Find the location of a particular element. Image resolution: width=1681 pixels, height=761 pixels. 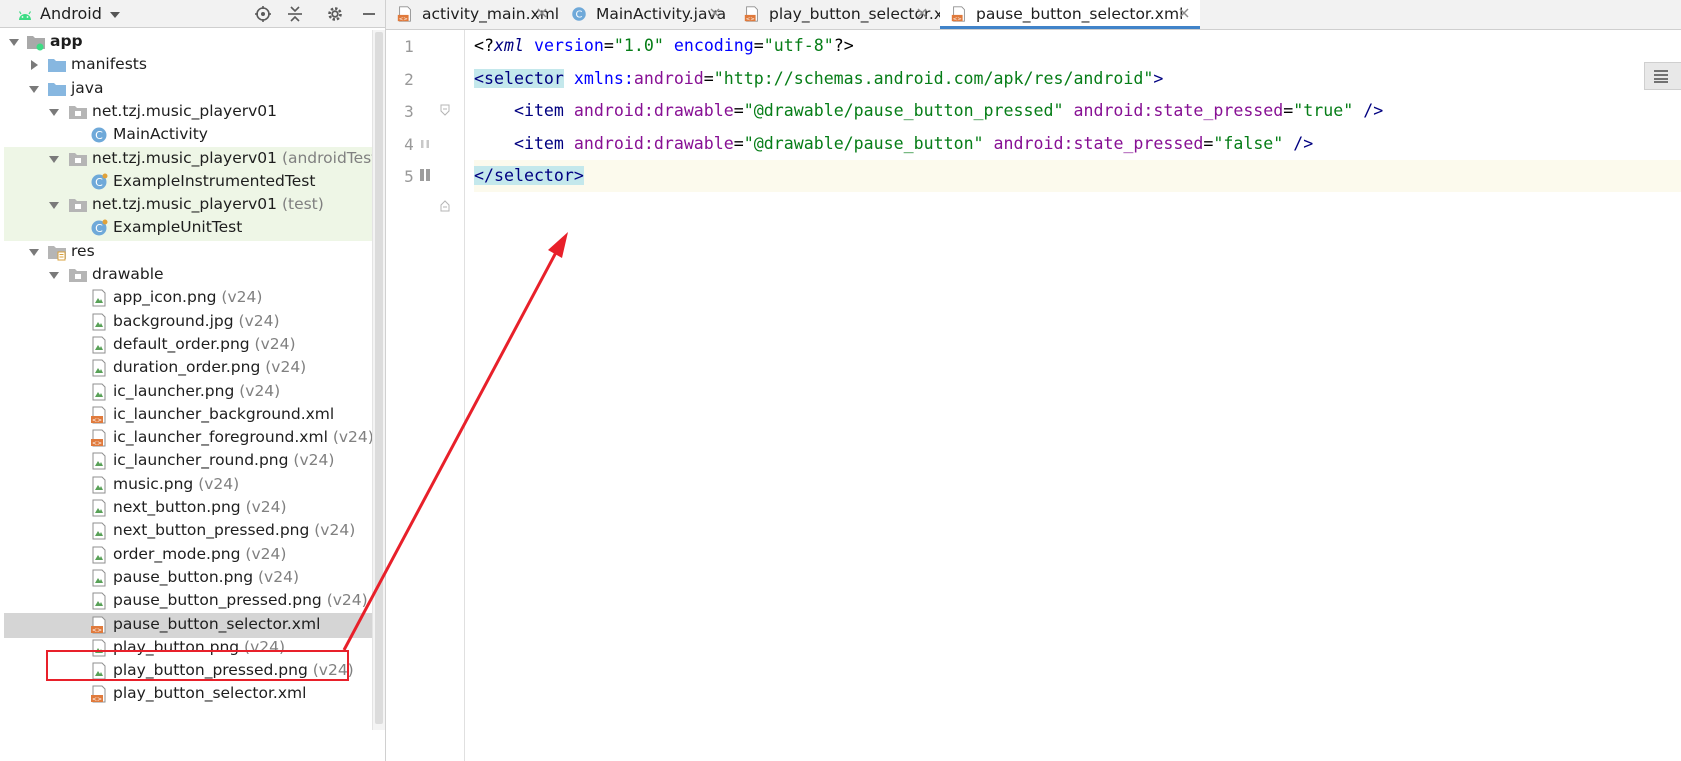

expand-right-arrow-icon is located at coordinates (34, 65).